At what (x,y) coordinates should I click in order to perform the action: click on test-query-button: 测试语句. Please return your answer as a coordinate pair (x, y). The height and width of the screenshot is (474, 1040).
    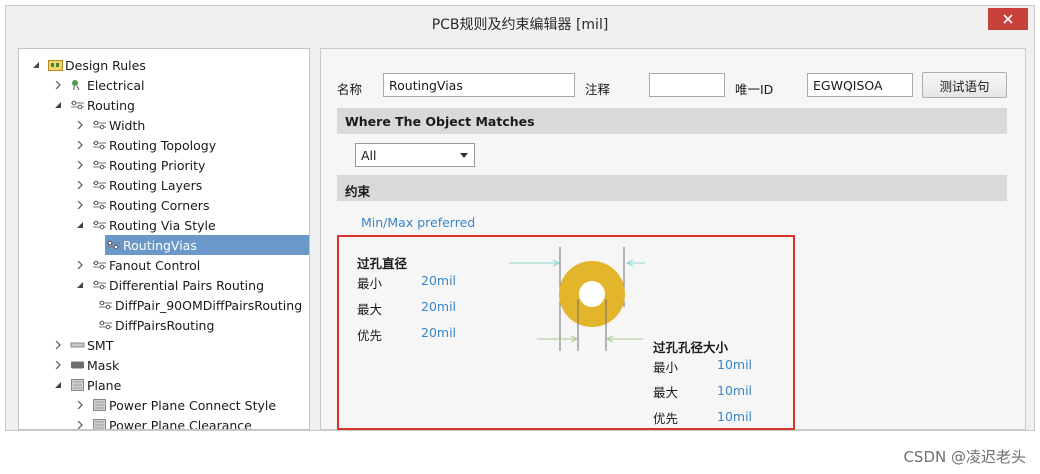
    Looking at the image, I should click on (964, 85).